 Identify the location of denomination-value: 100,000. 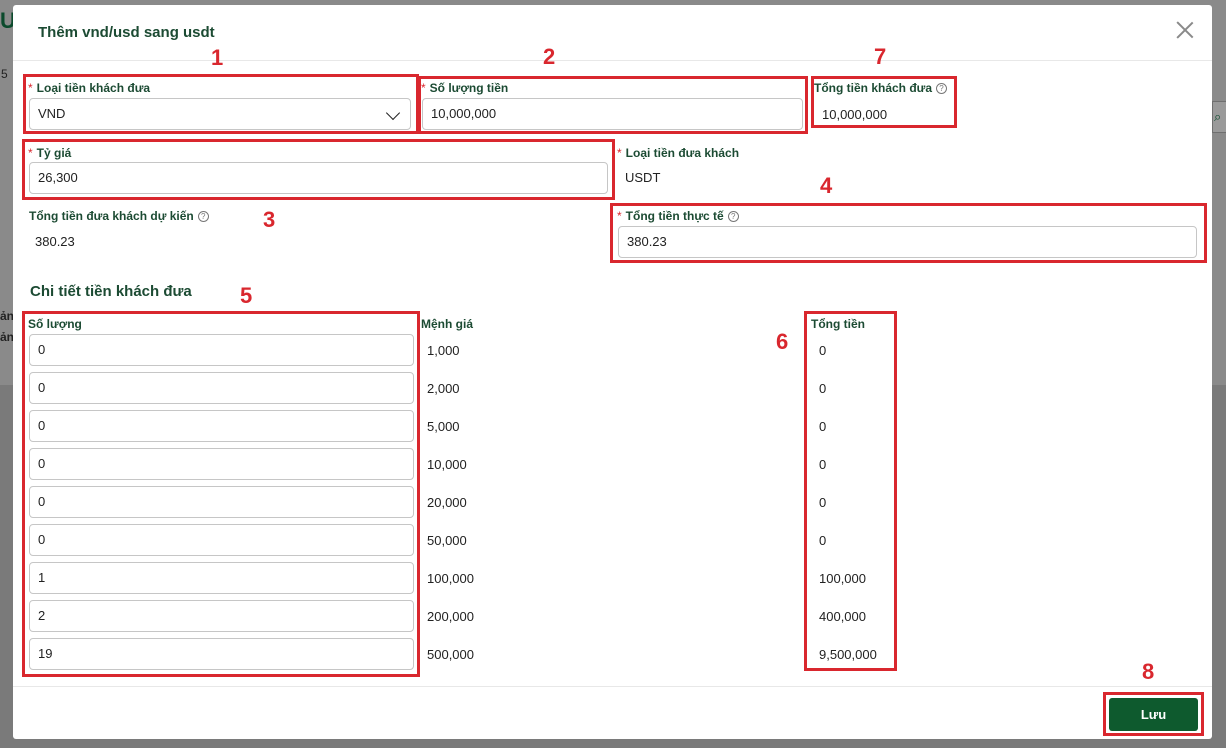
(450, 578).